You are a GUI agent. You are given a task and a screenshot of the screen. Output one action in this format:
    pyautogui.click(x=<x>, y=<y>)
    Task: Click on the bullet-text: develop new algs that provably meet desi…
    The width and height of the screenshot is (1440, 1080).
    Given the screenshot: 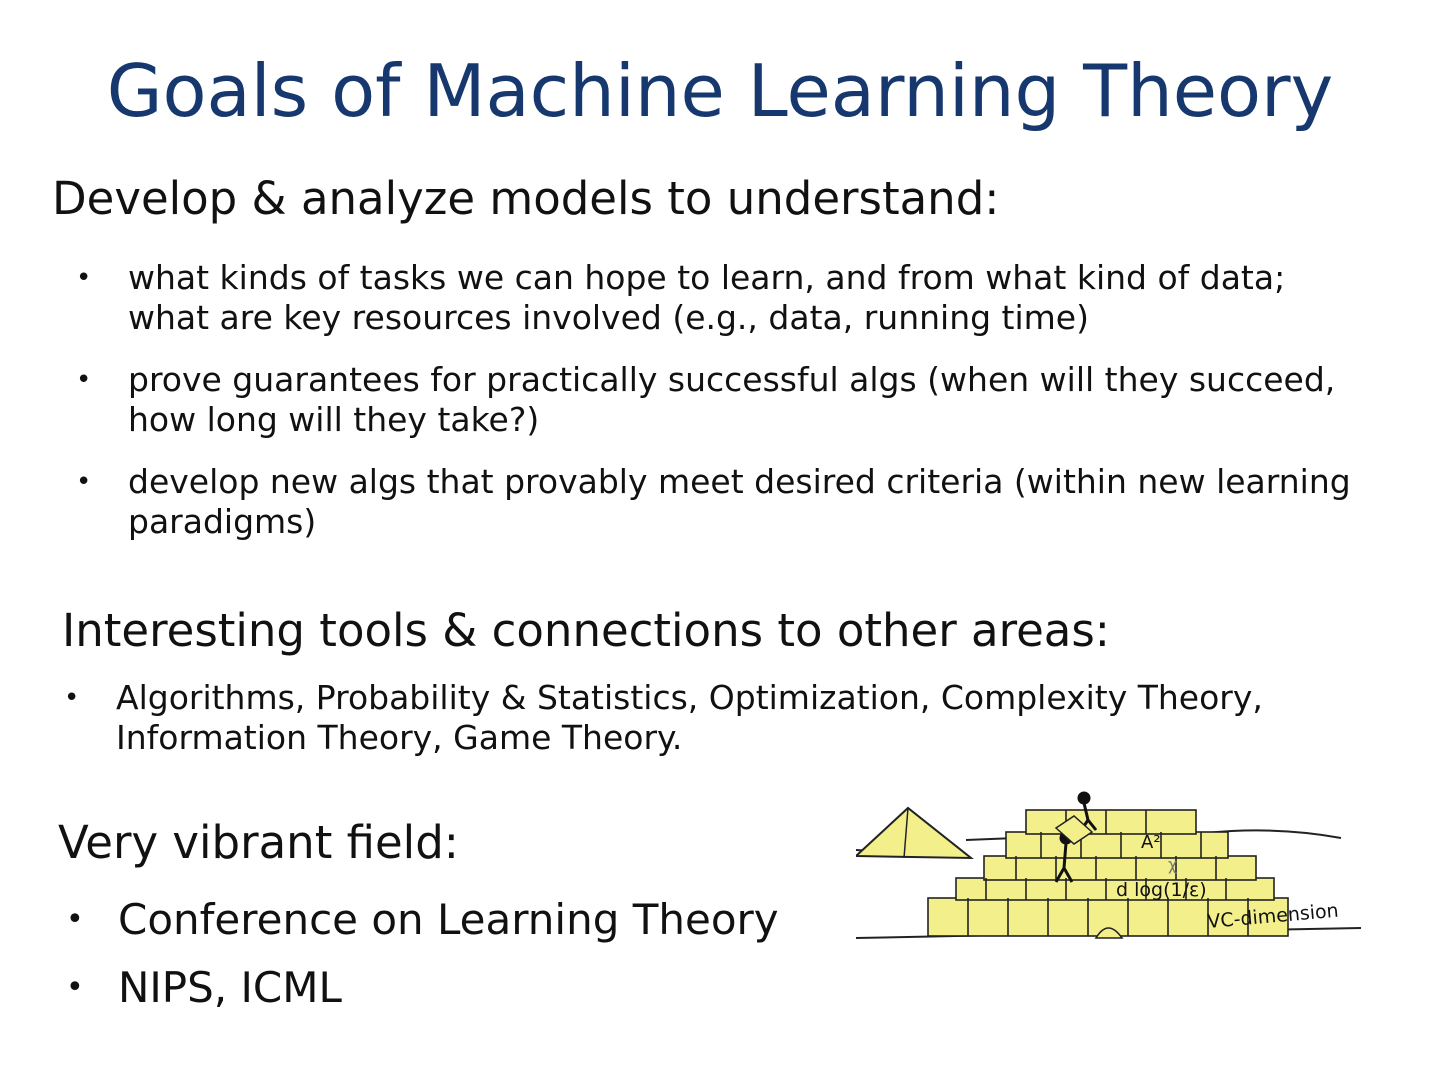 What is the action you would take?
    pyautogui.click(x=739, y=501)
    